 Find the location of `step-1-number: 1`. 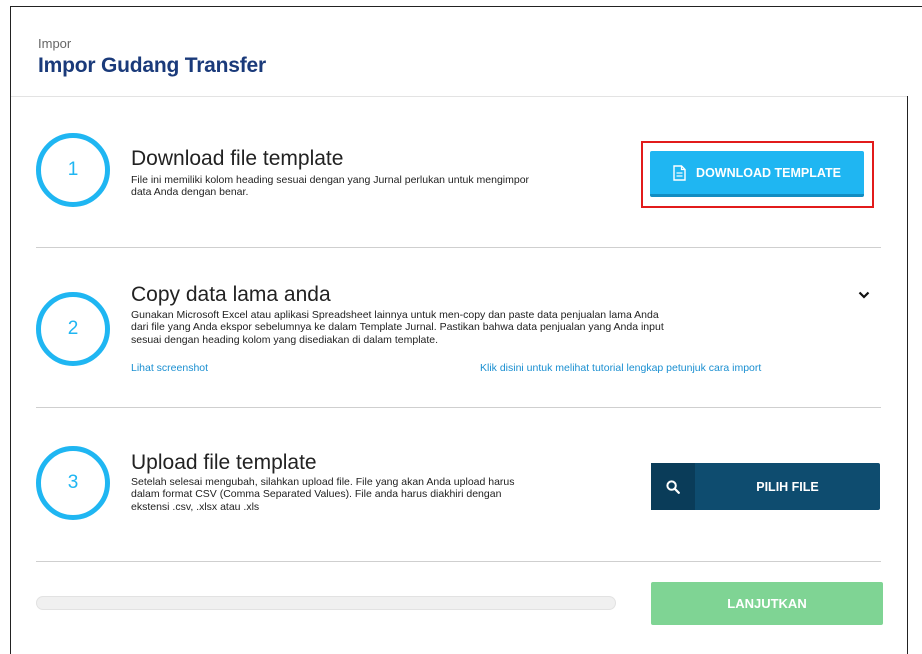

step-1-number: 1 is located at coordinates (73, 170).